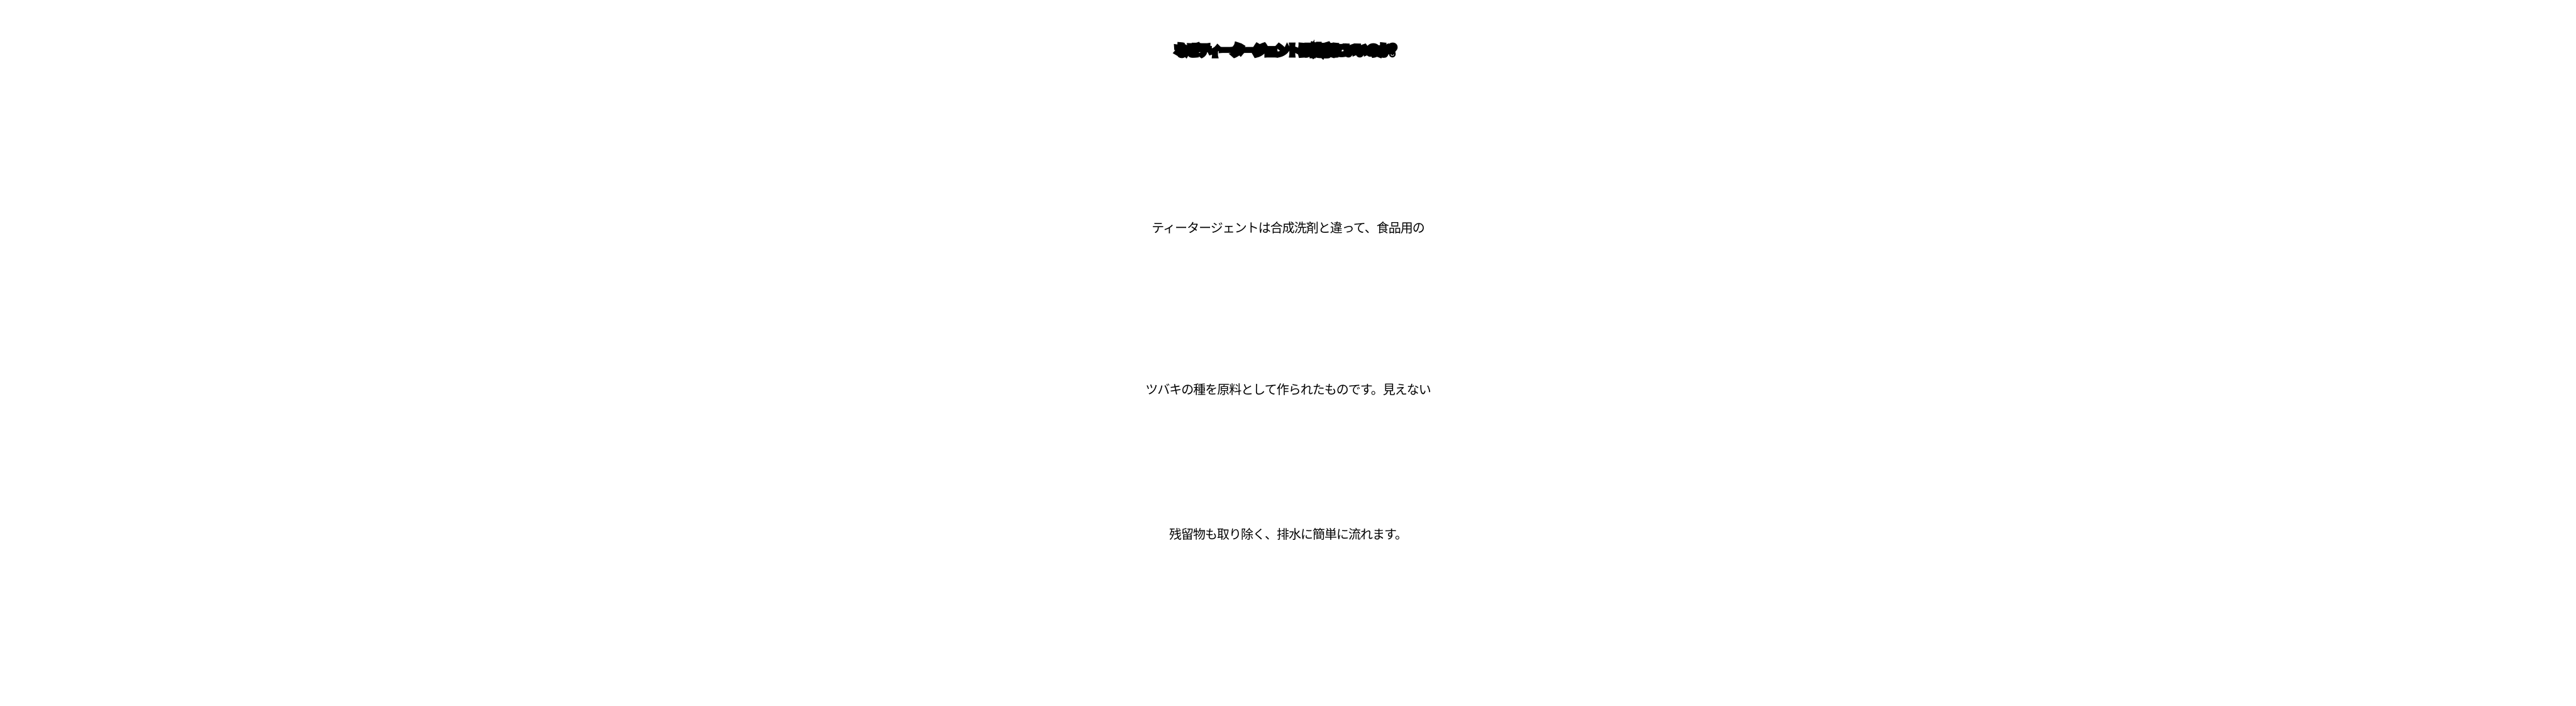  Describe the element at coordinates (1288, 50) in the screenshot. I see `page-title: なぜティータージェントは健康にいいのか？` at that location.